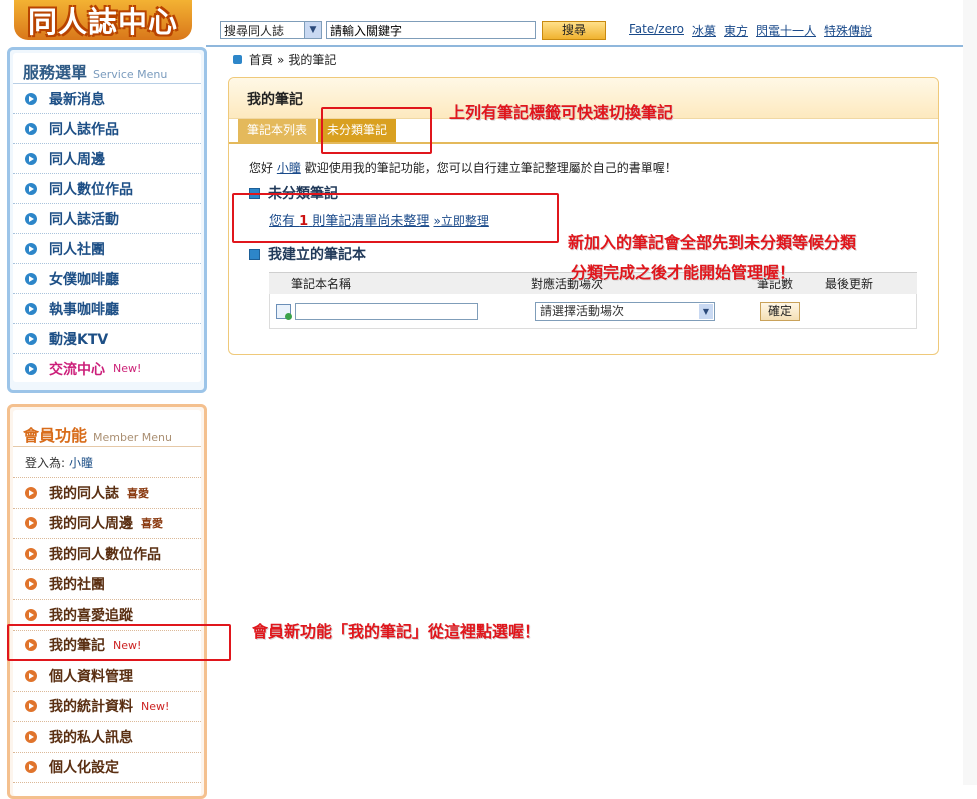 The width and height of the screenshot is (977, 799). I want to click on service-menu-title: 服務選單, so click(55, 72).